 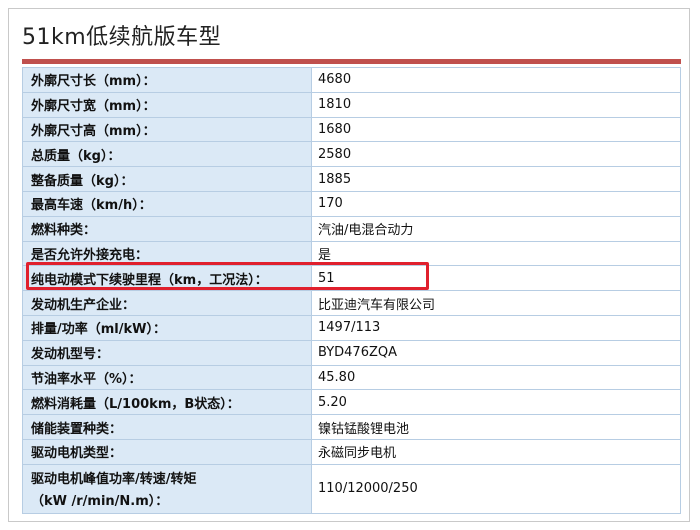 I want to click on table-row: 外廓尺寸高（mm）： 1680, so click(x=351, y=129).